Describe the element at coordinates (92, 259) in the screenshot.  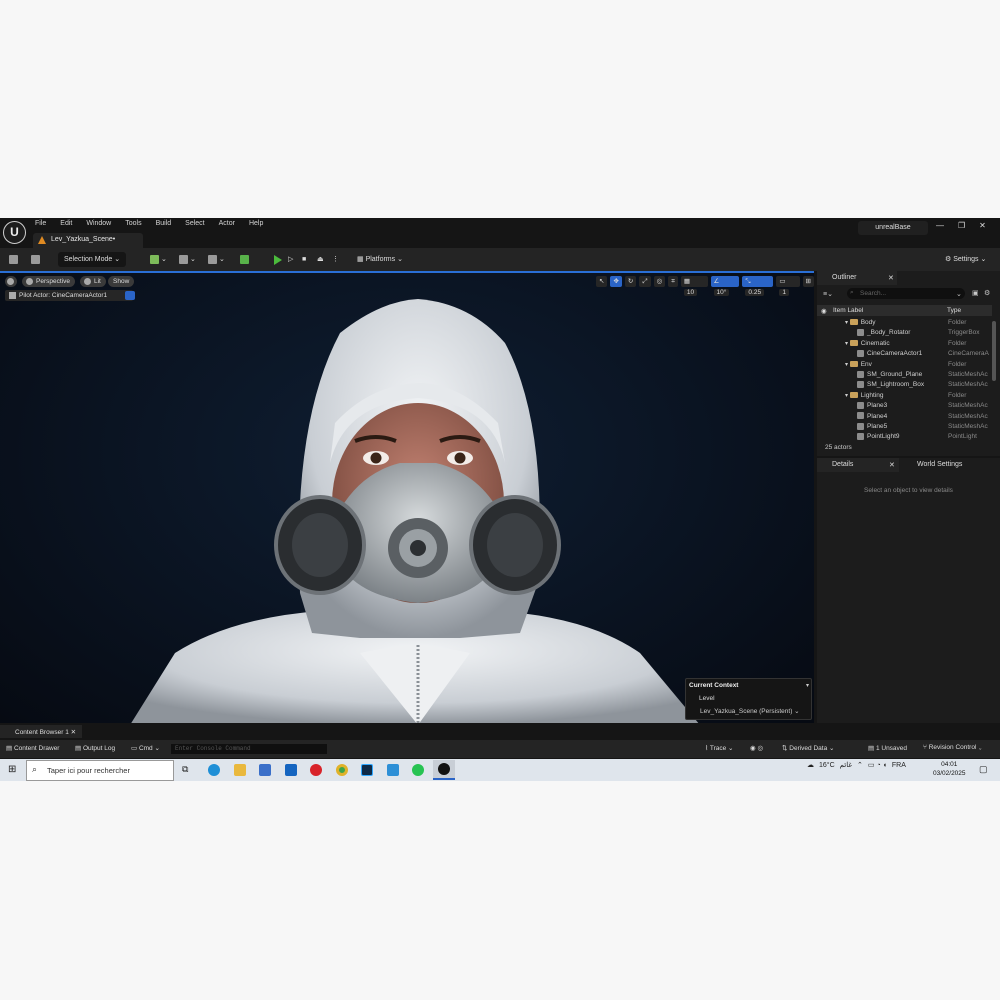
I see `selection-mode-button: Selection Mode ⌄` at that location.